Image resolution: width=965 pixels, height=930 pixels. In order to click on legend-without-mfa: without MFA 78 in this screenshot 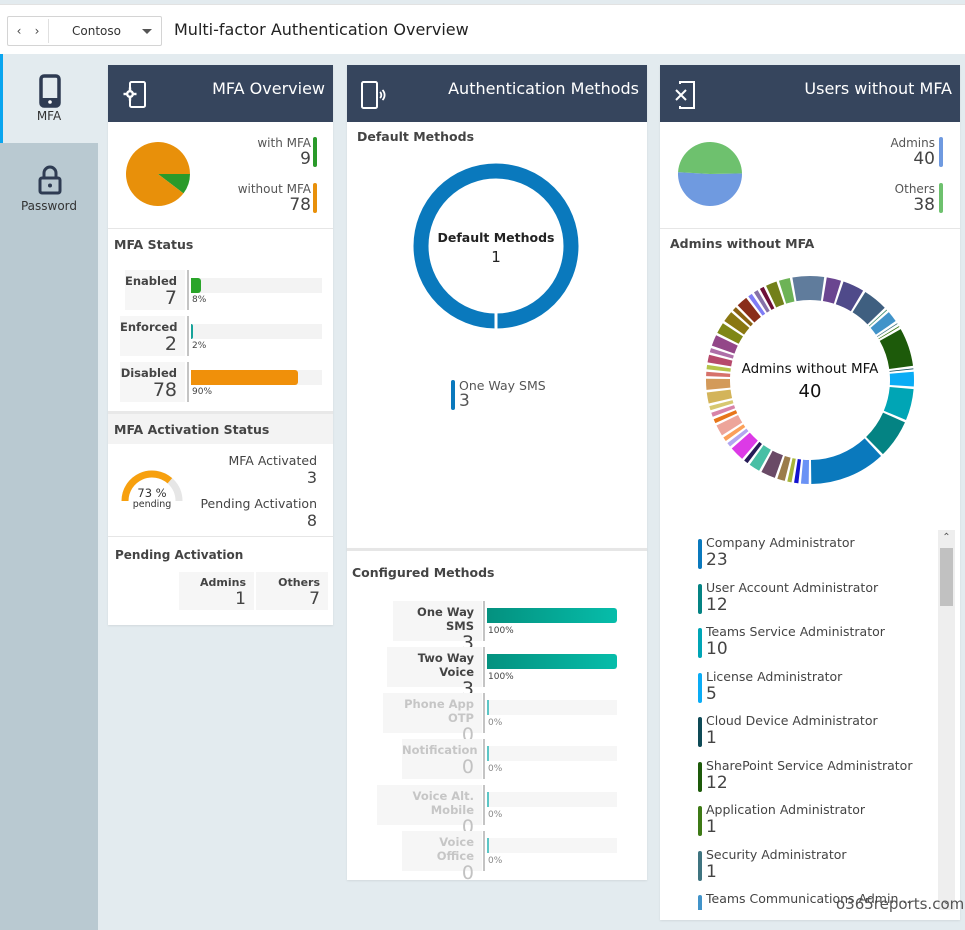, I will do `click(274, 198)`.